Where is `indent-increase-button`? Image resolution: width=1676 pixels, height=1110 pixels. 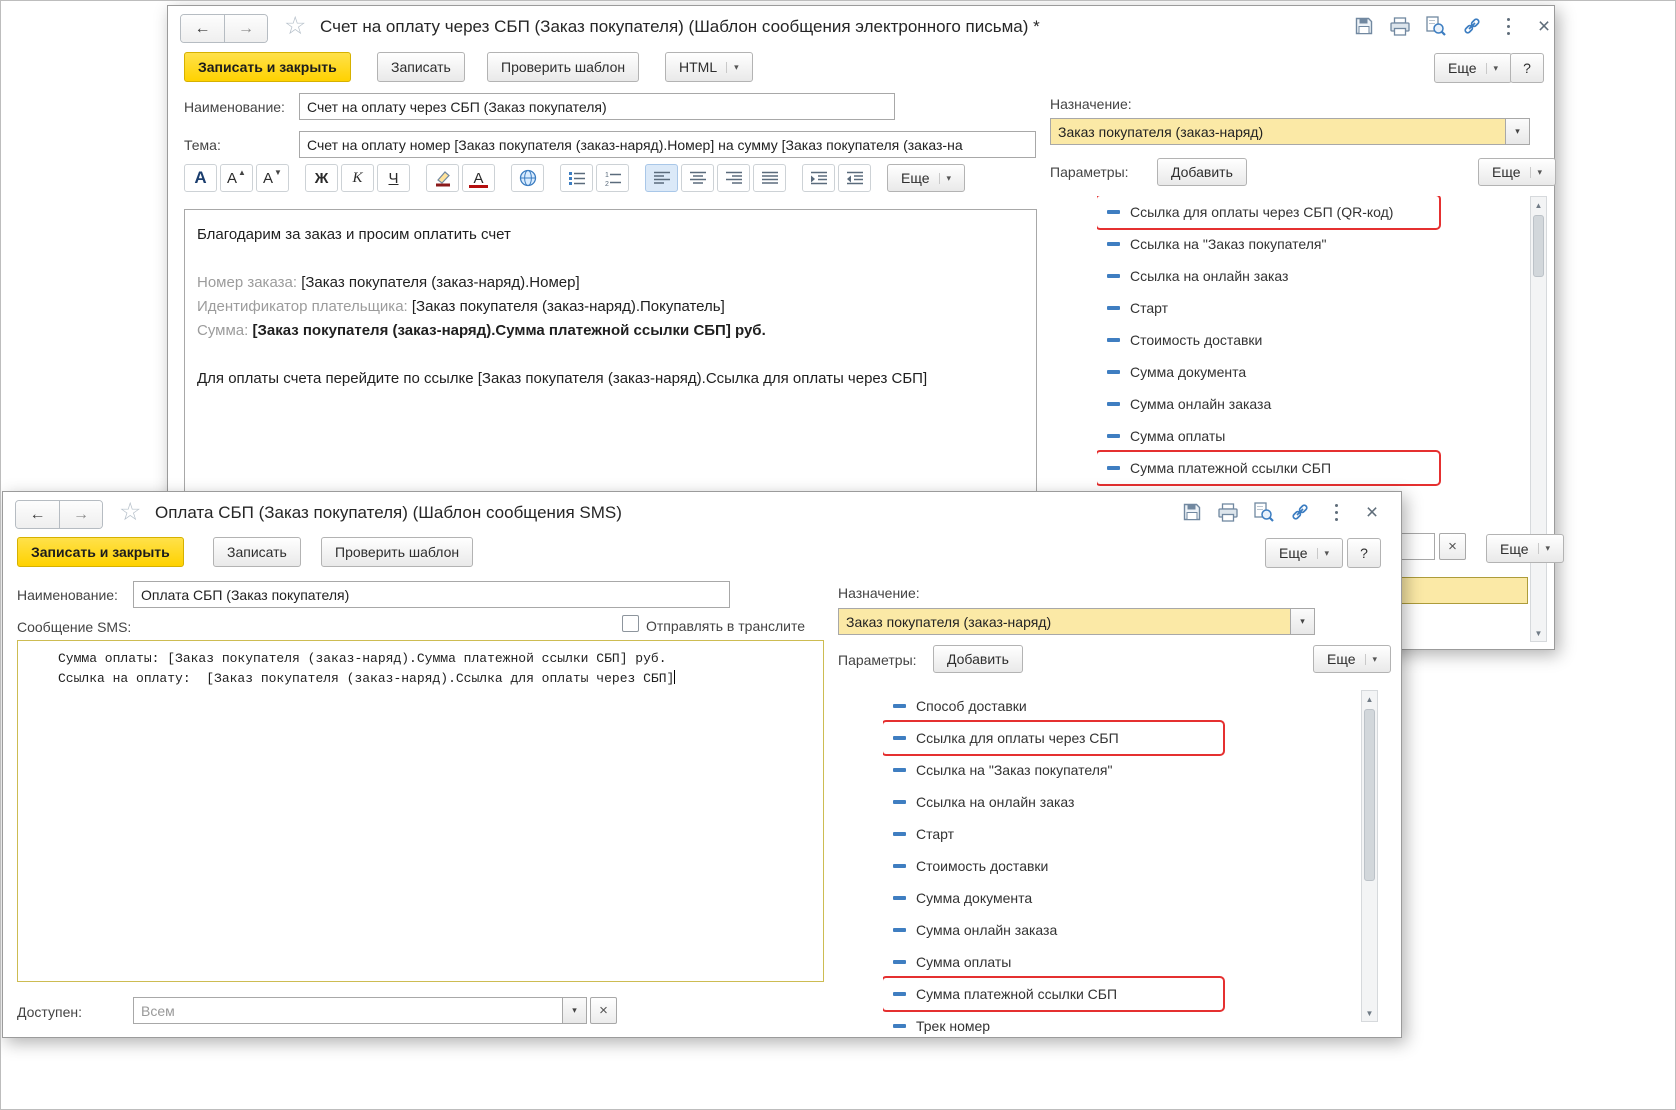 indent-increase-button is located at coordinates (818, 178).